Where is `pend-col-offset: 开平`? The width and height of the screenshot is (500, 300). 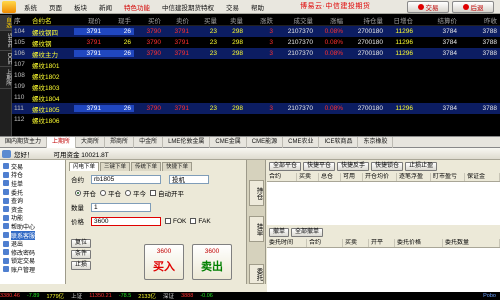
pend-col-offset: 开平 is located at coordinates (382, 243).